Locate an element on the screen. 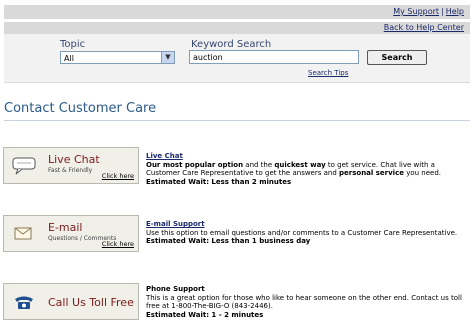  topic-label: Topic is located at coordinates (73, 44).